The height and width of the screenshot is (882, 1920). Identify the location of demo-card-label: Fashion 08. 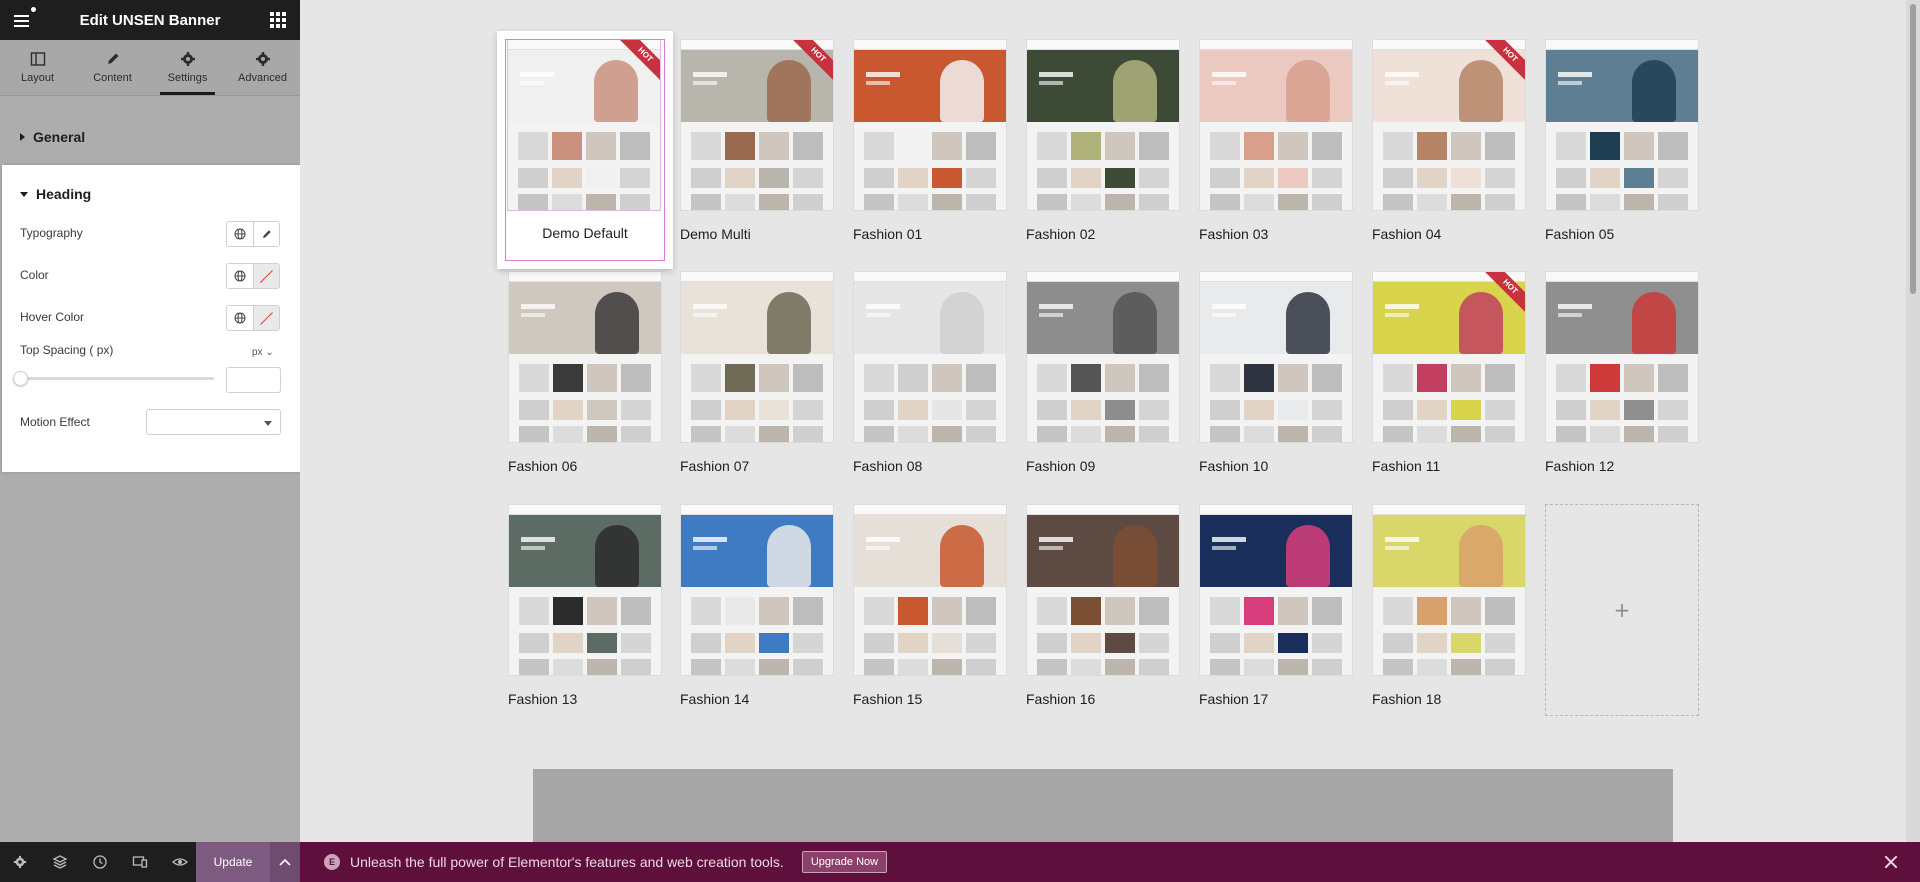
(888, 466).